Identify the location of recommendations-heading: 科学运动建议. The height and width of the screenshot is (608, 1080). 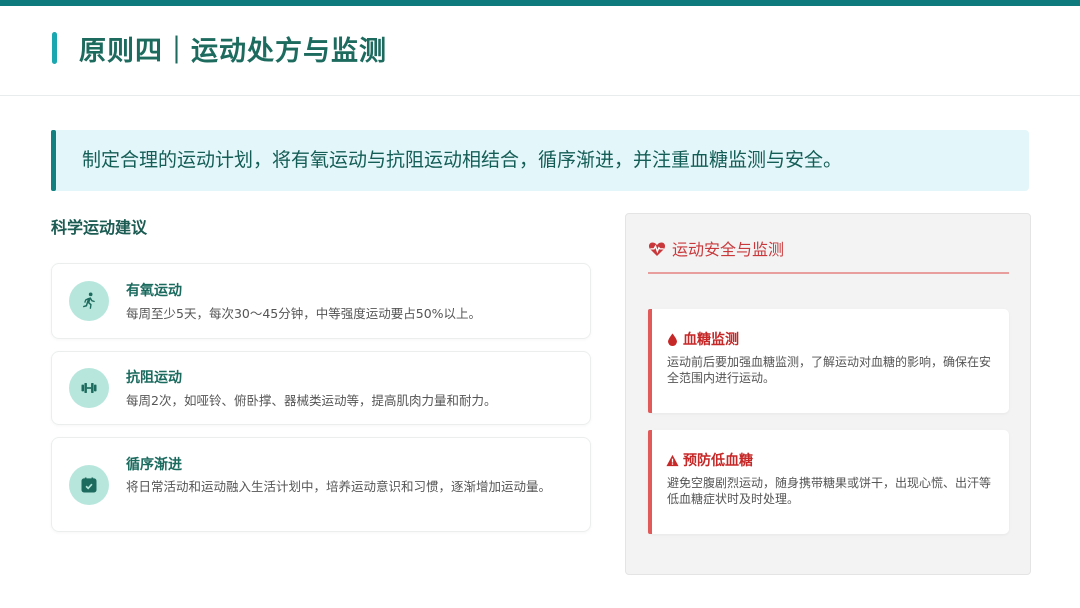
(99, 227).